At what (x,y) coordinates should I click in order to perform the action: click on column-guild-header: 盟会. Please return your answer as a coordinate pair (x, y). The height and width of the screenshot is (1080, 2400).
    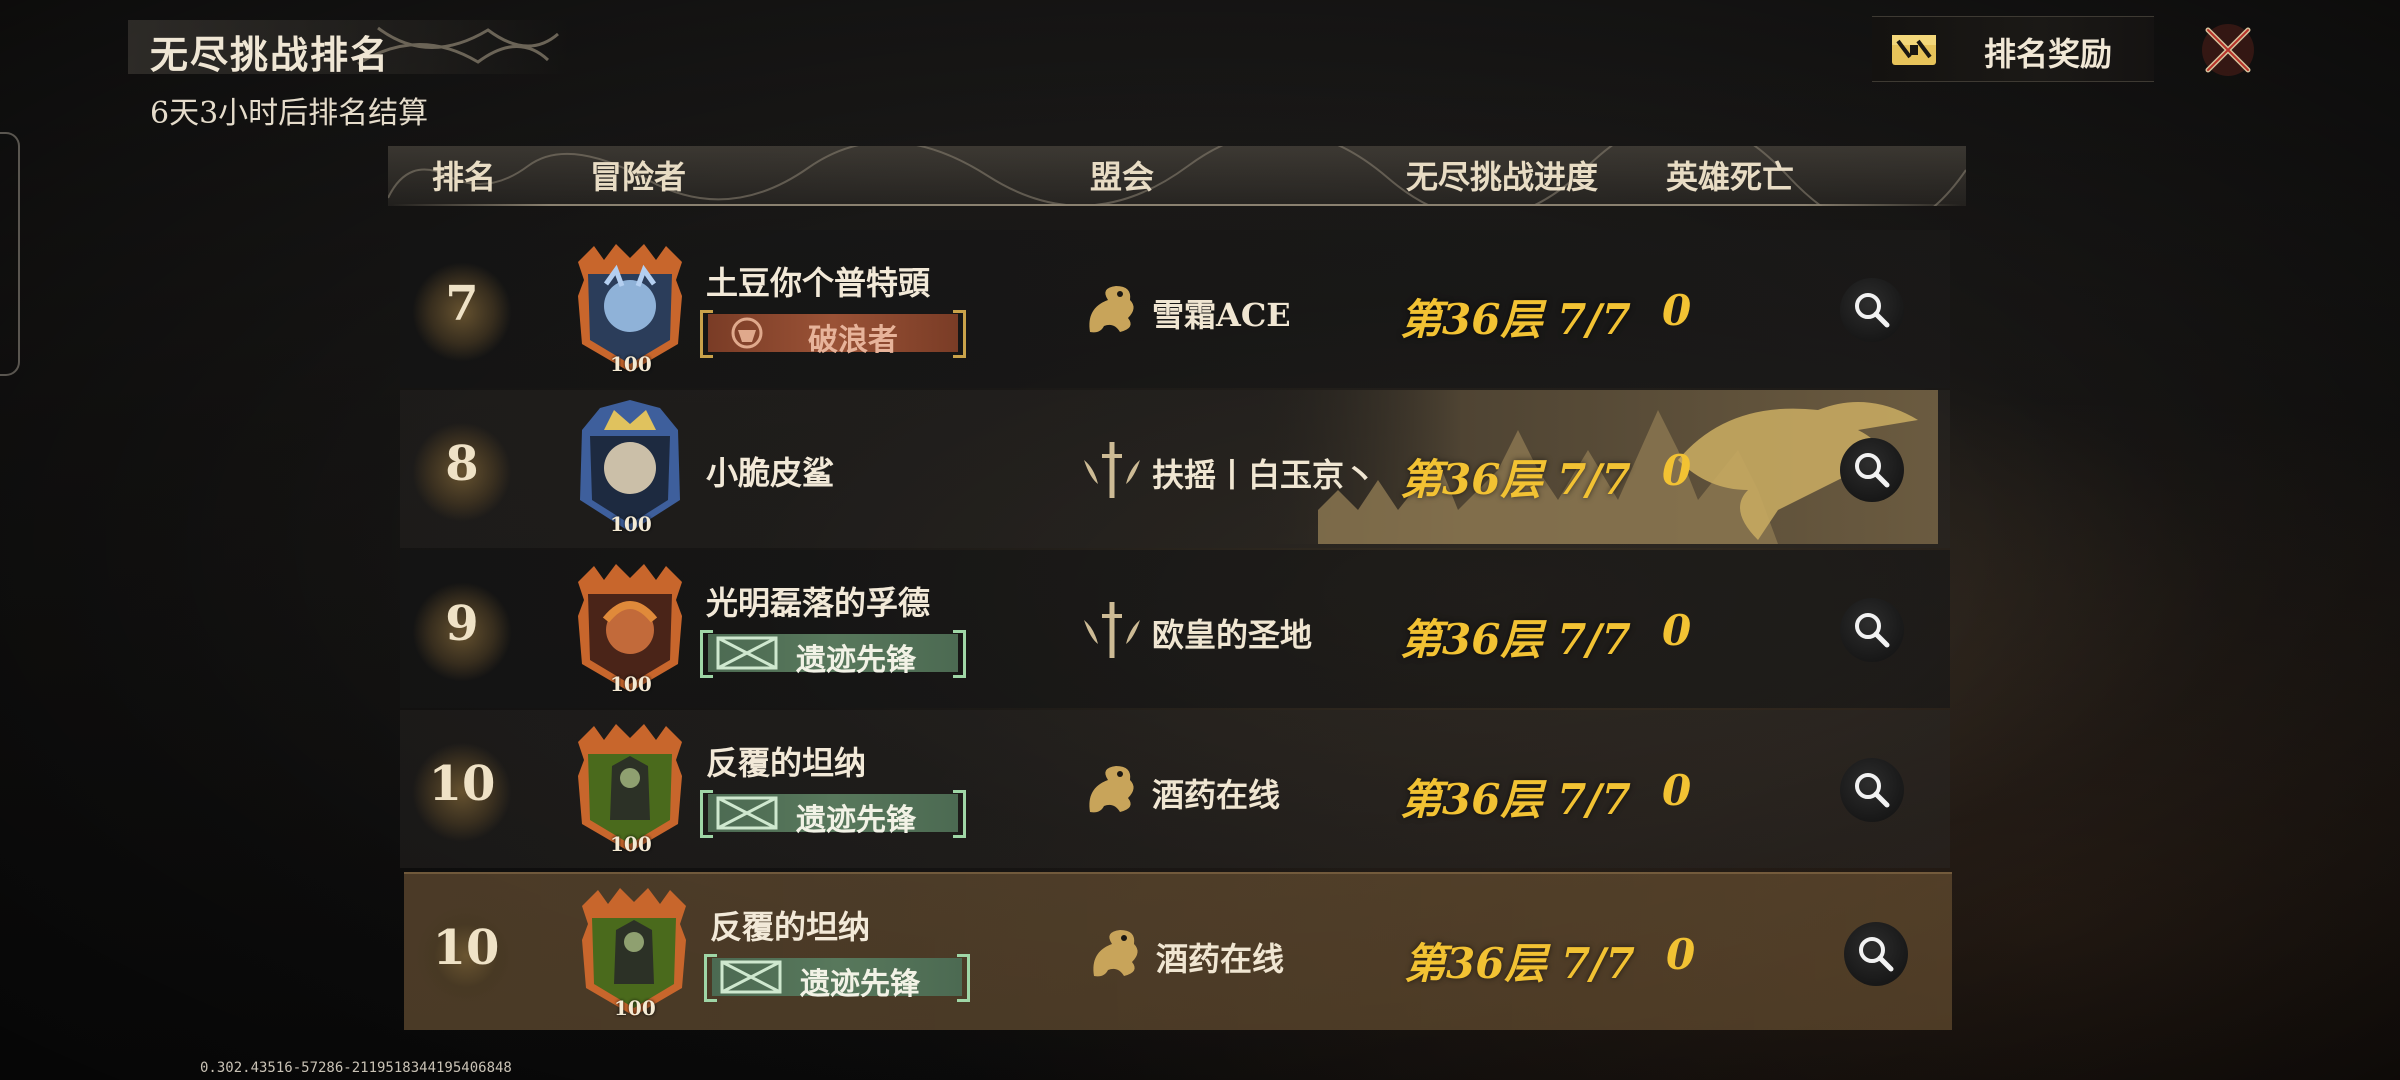
    Looking at the image, I should click on (1122, 177).